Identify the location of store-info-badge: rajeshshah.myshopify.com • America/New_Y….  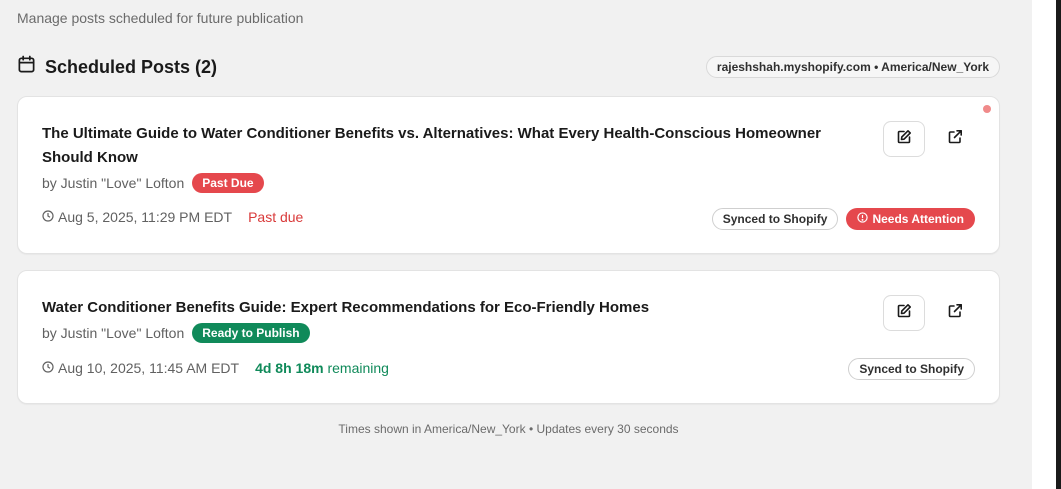
(852, 67).